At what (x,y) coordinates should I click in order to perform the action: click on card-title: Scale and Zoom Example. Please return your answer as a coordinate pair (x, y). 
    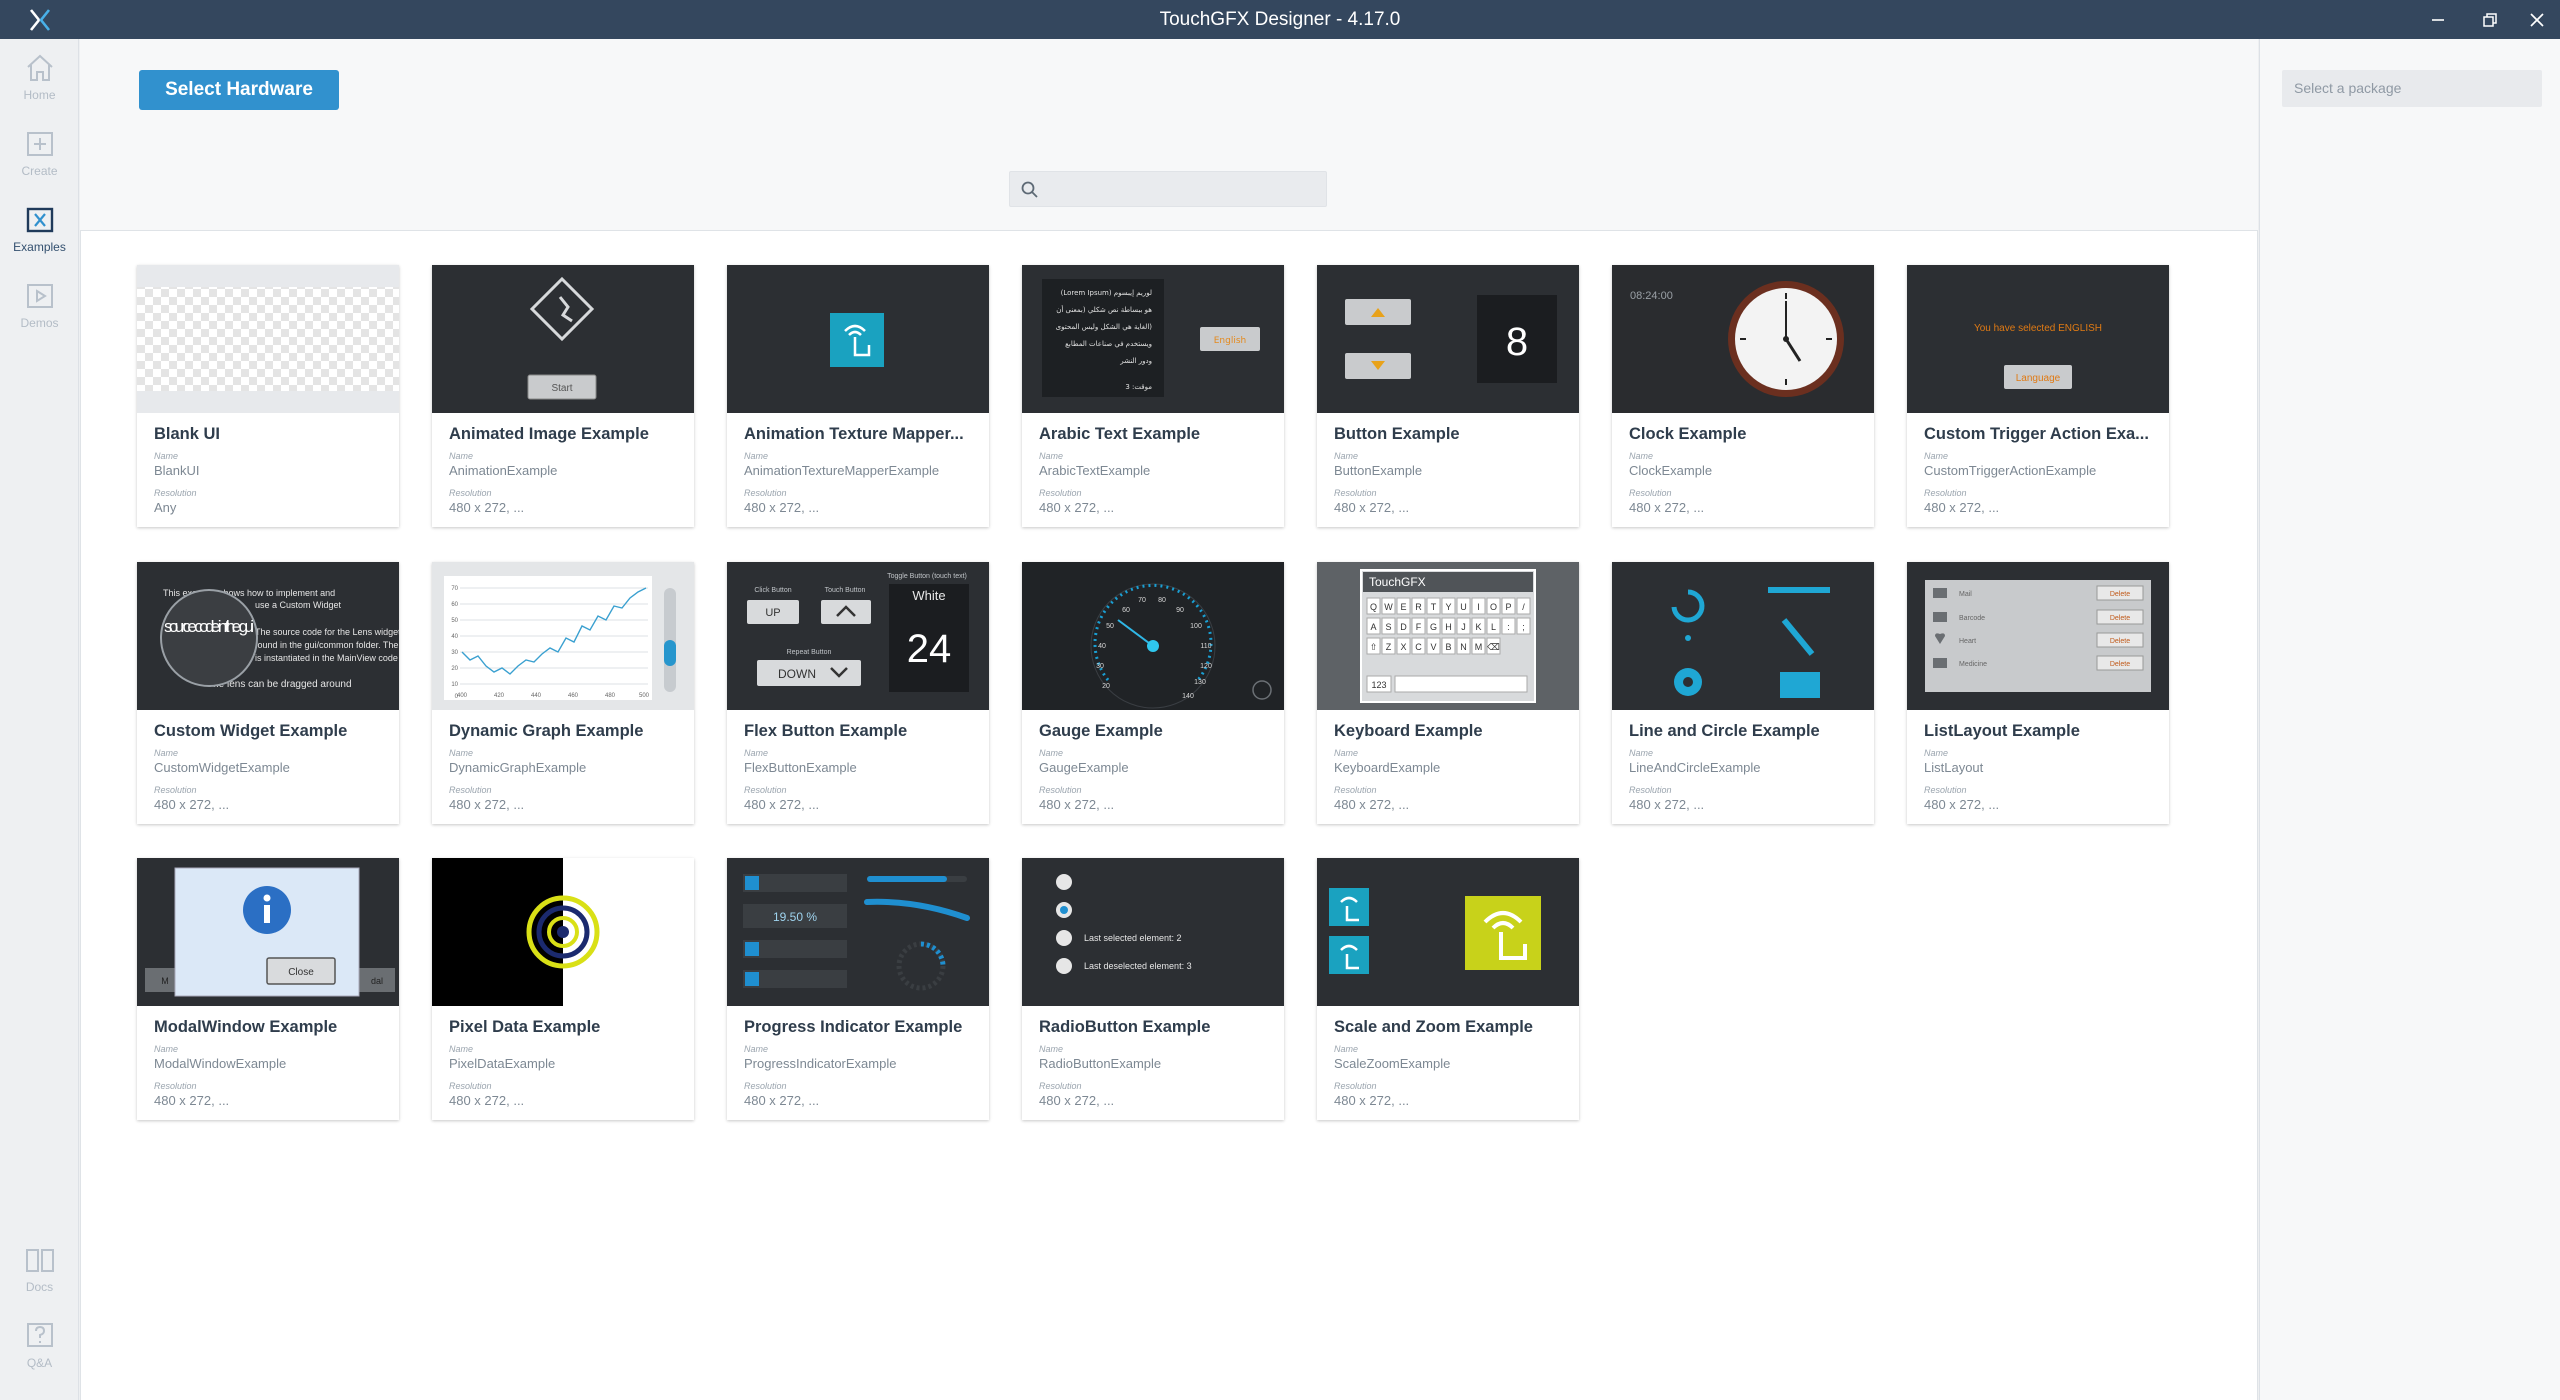
    Looking at the image, I should click on (1433, 1027).